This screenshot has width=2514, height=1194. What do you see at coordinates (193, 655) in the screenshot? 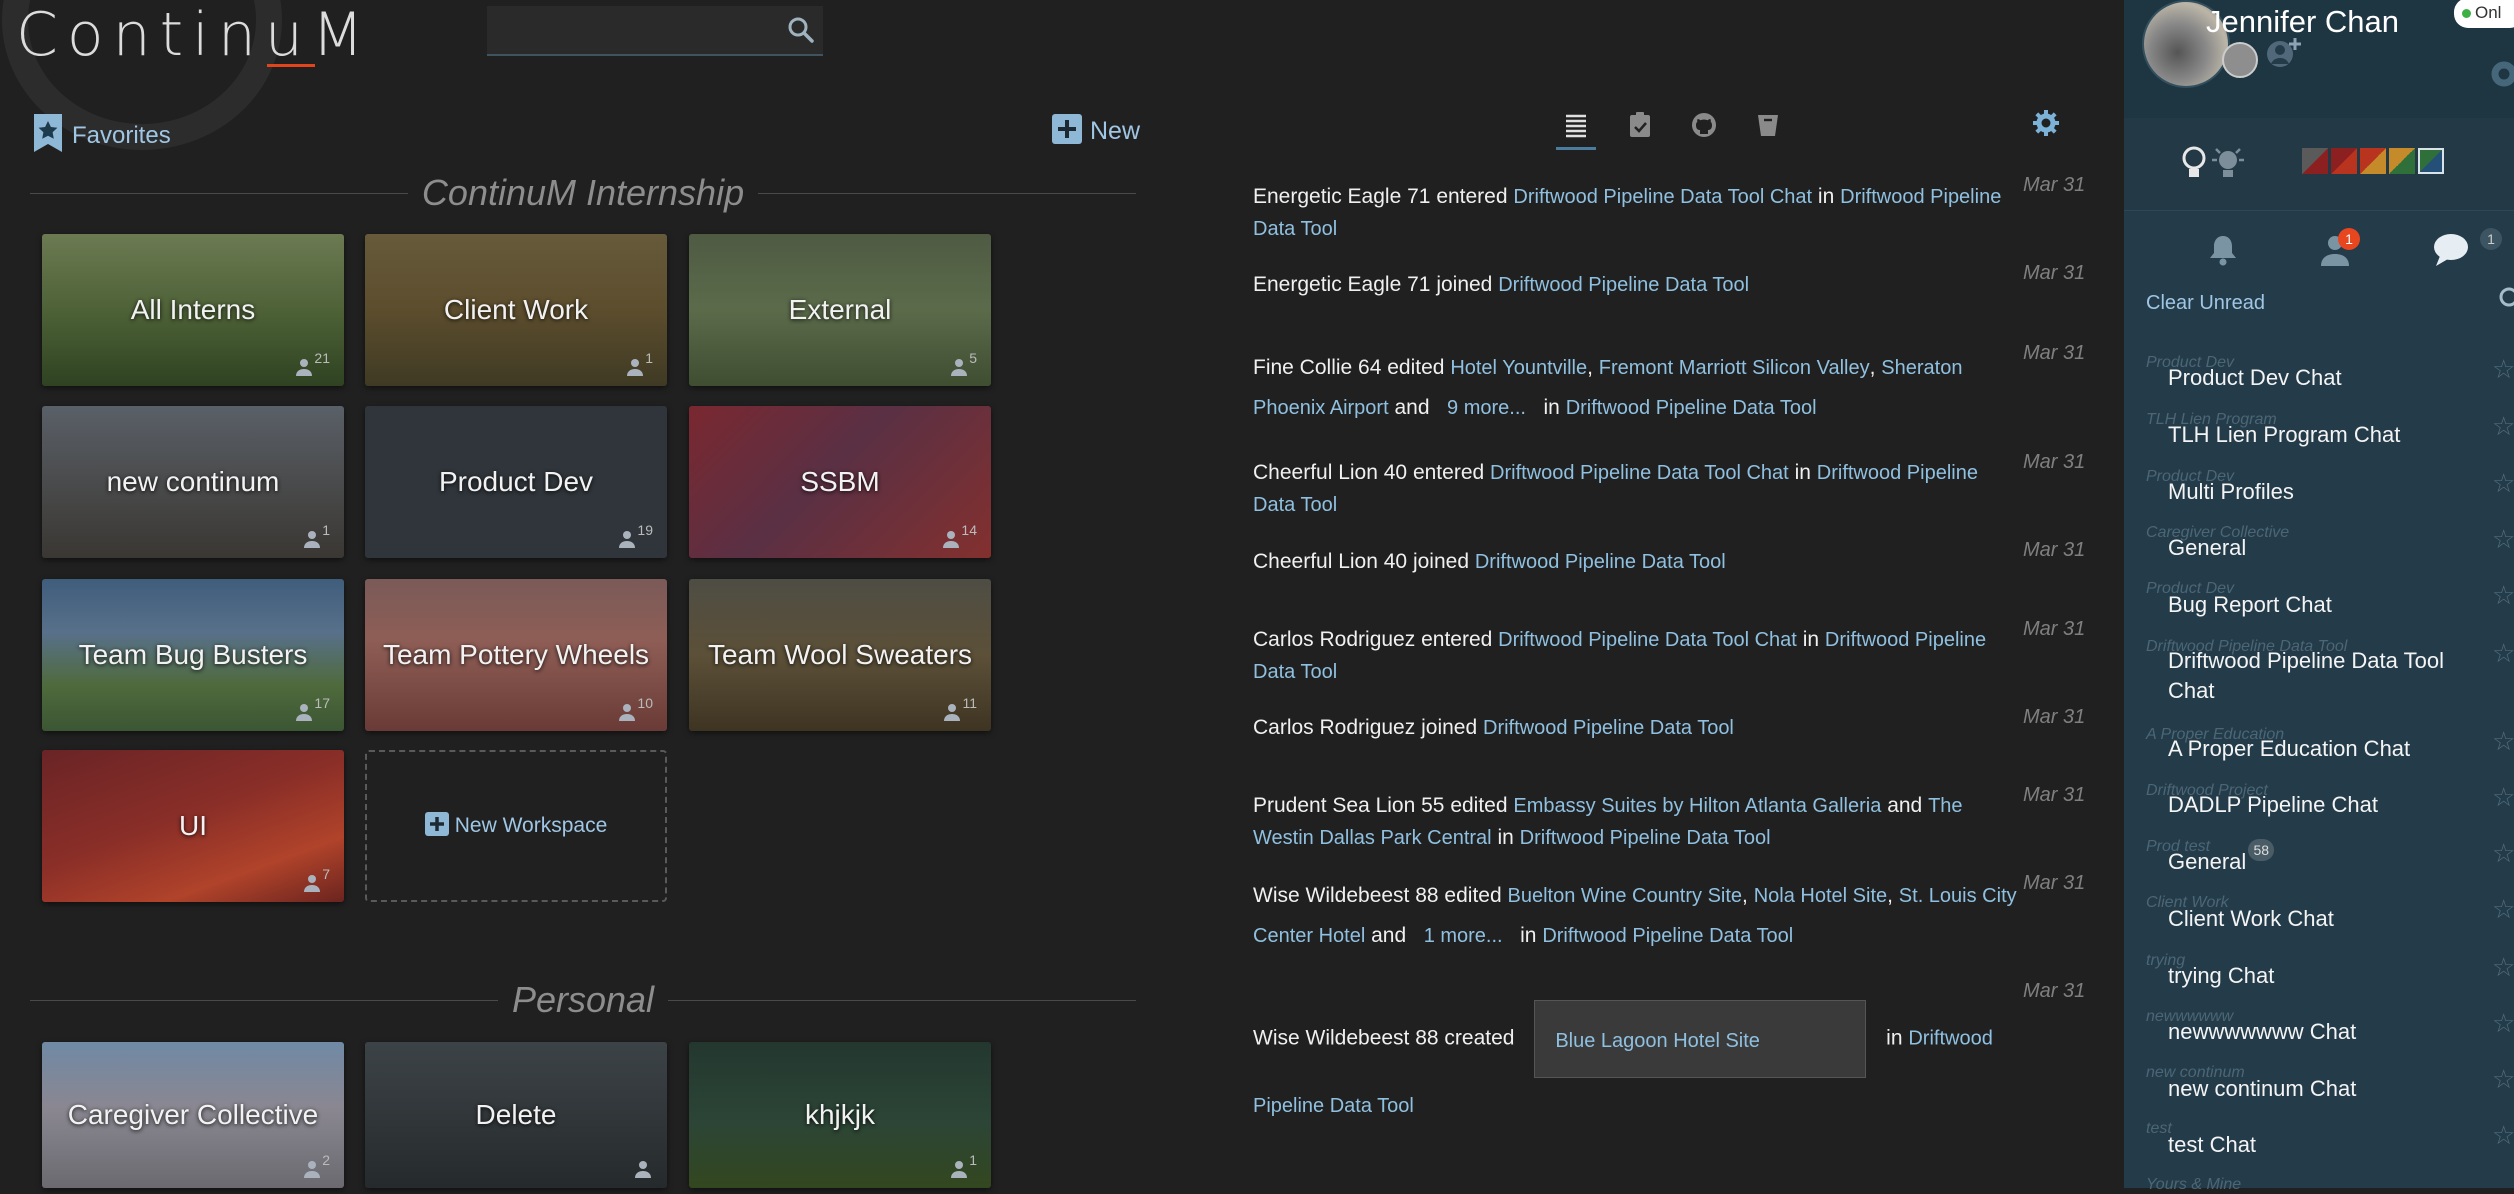
I see `workspace-tile: Team Bug Busters 17` at bounding box center [193, 655].